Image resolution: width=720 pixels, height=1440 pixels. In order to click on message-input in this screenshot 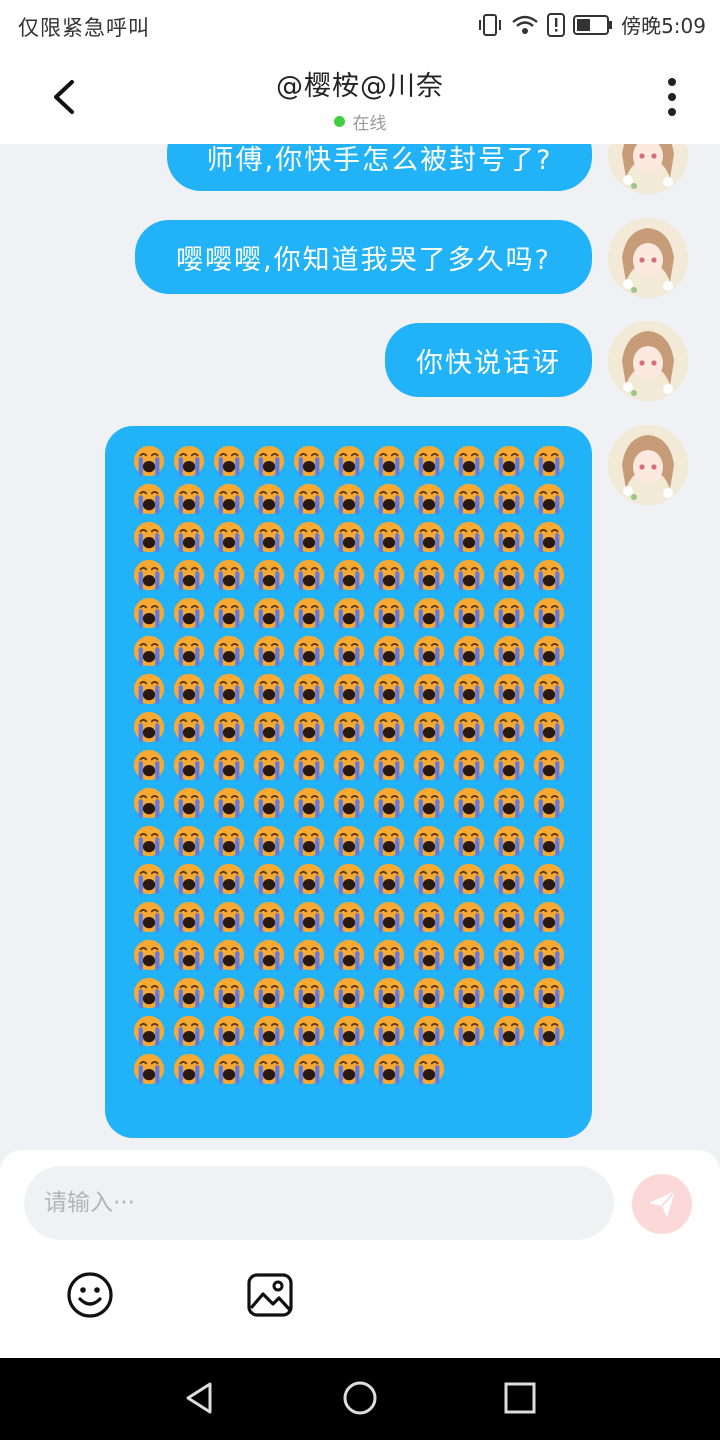, I will do `click(319, 1203)`.